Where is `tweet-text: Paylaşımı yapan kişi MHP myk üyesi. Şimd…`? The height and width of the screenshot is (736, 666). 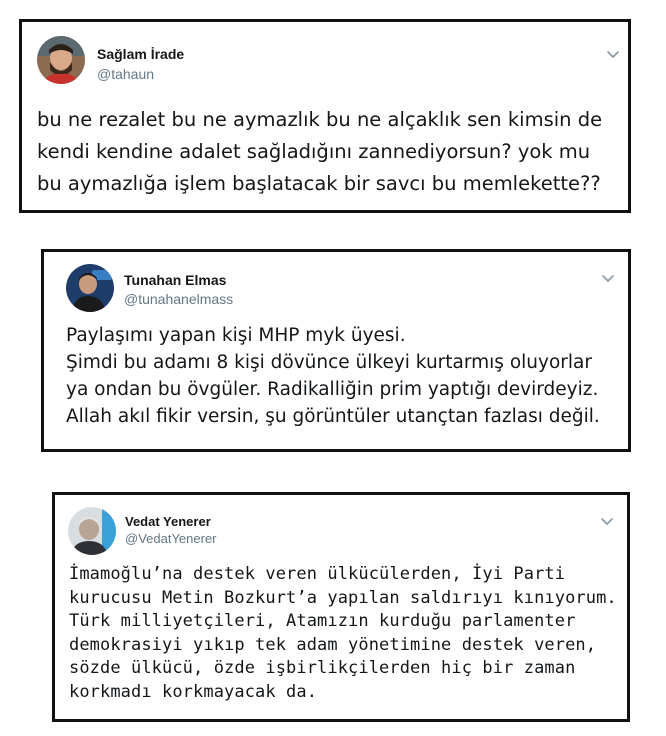 tweet-text: Paylaşımı yapan kişi MHP myk üyesi. Şimd… is located at coordinates (333, 376).